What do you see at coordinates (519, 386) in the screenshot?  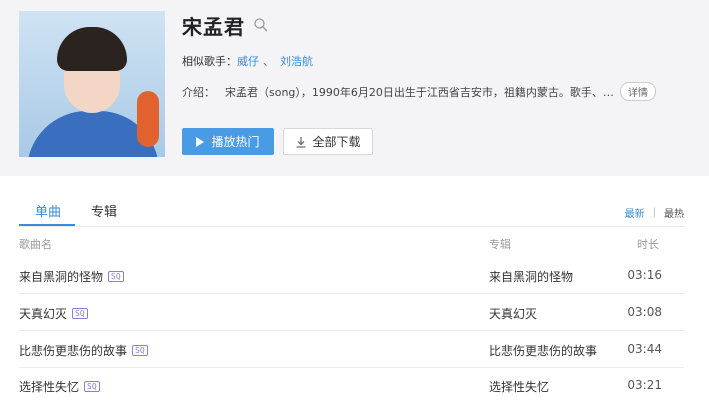 I see `song-album: 选择性失忆` at bounding box center [519, 386].